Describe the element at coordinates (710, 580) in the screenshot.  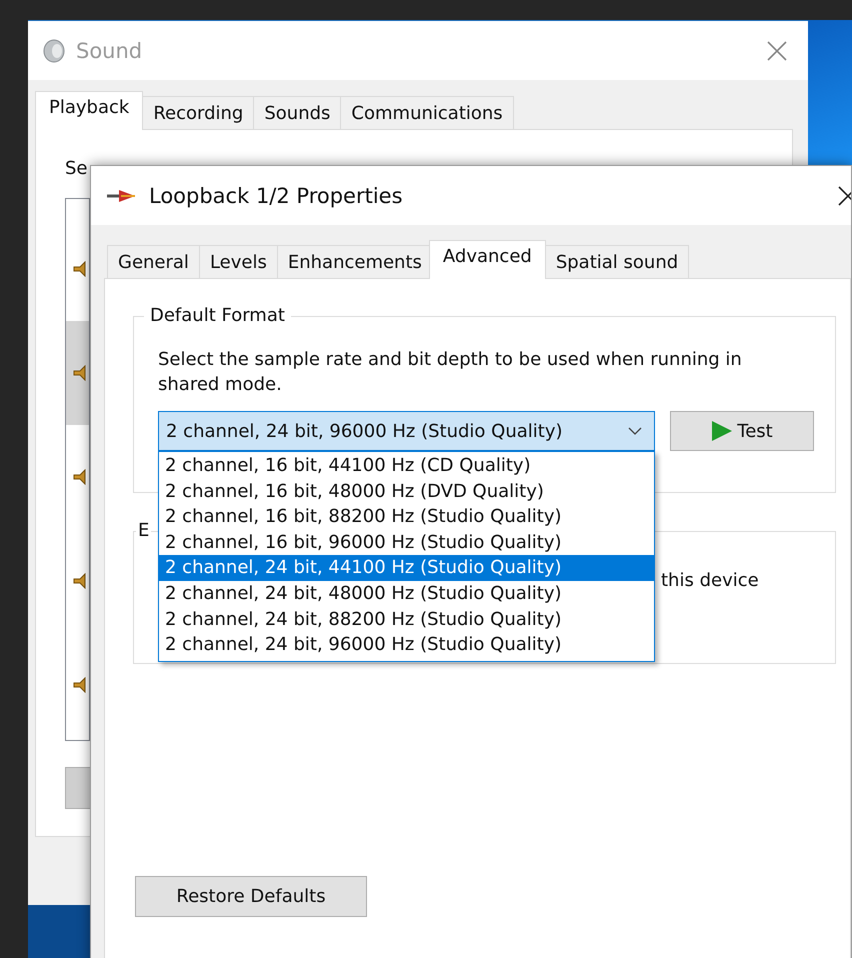
I see `option-text: this device` at that location.